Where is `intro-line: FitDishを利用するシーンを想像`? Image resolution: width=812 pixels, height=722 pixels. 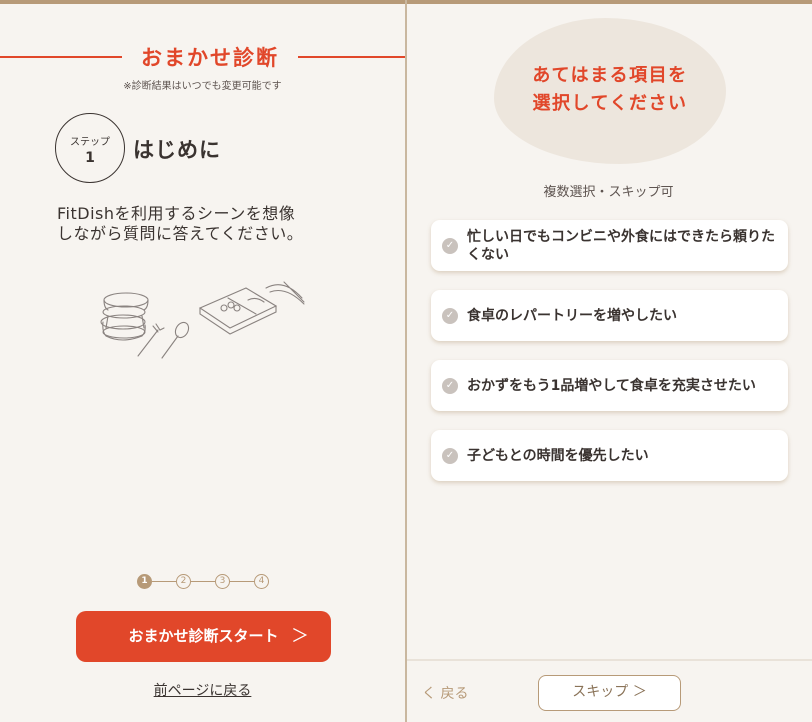
intro-line: FitDishを利用するシーンを想像 is located at coordinates (176, 213).